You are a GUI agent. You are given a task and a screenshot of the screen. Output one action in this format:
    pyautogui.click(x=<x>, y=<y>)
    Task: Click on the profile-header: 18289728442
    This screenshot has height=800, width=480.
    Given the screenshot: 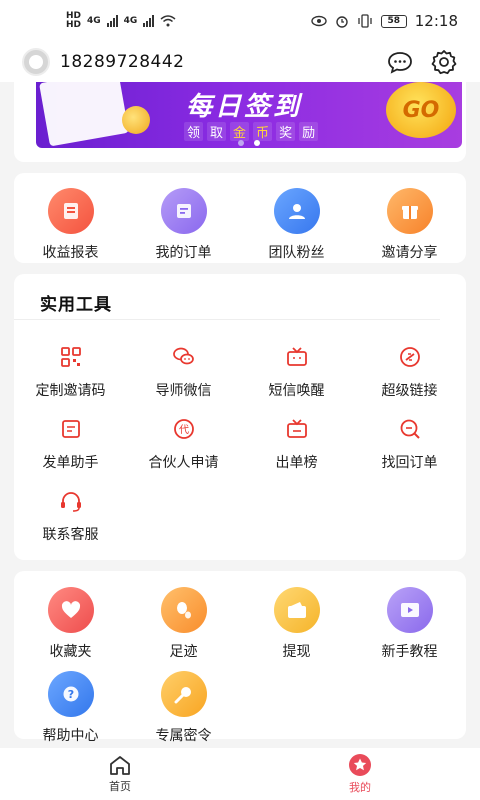 What is the action you would take?
    pyautogui.click(x=240, y=62)
    